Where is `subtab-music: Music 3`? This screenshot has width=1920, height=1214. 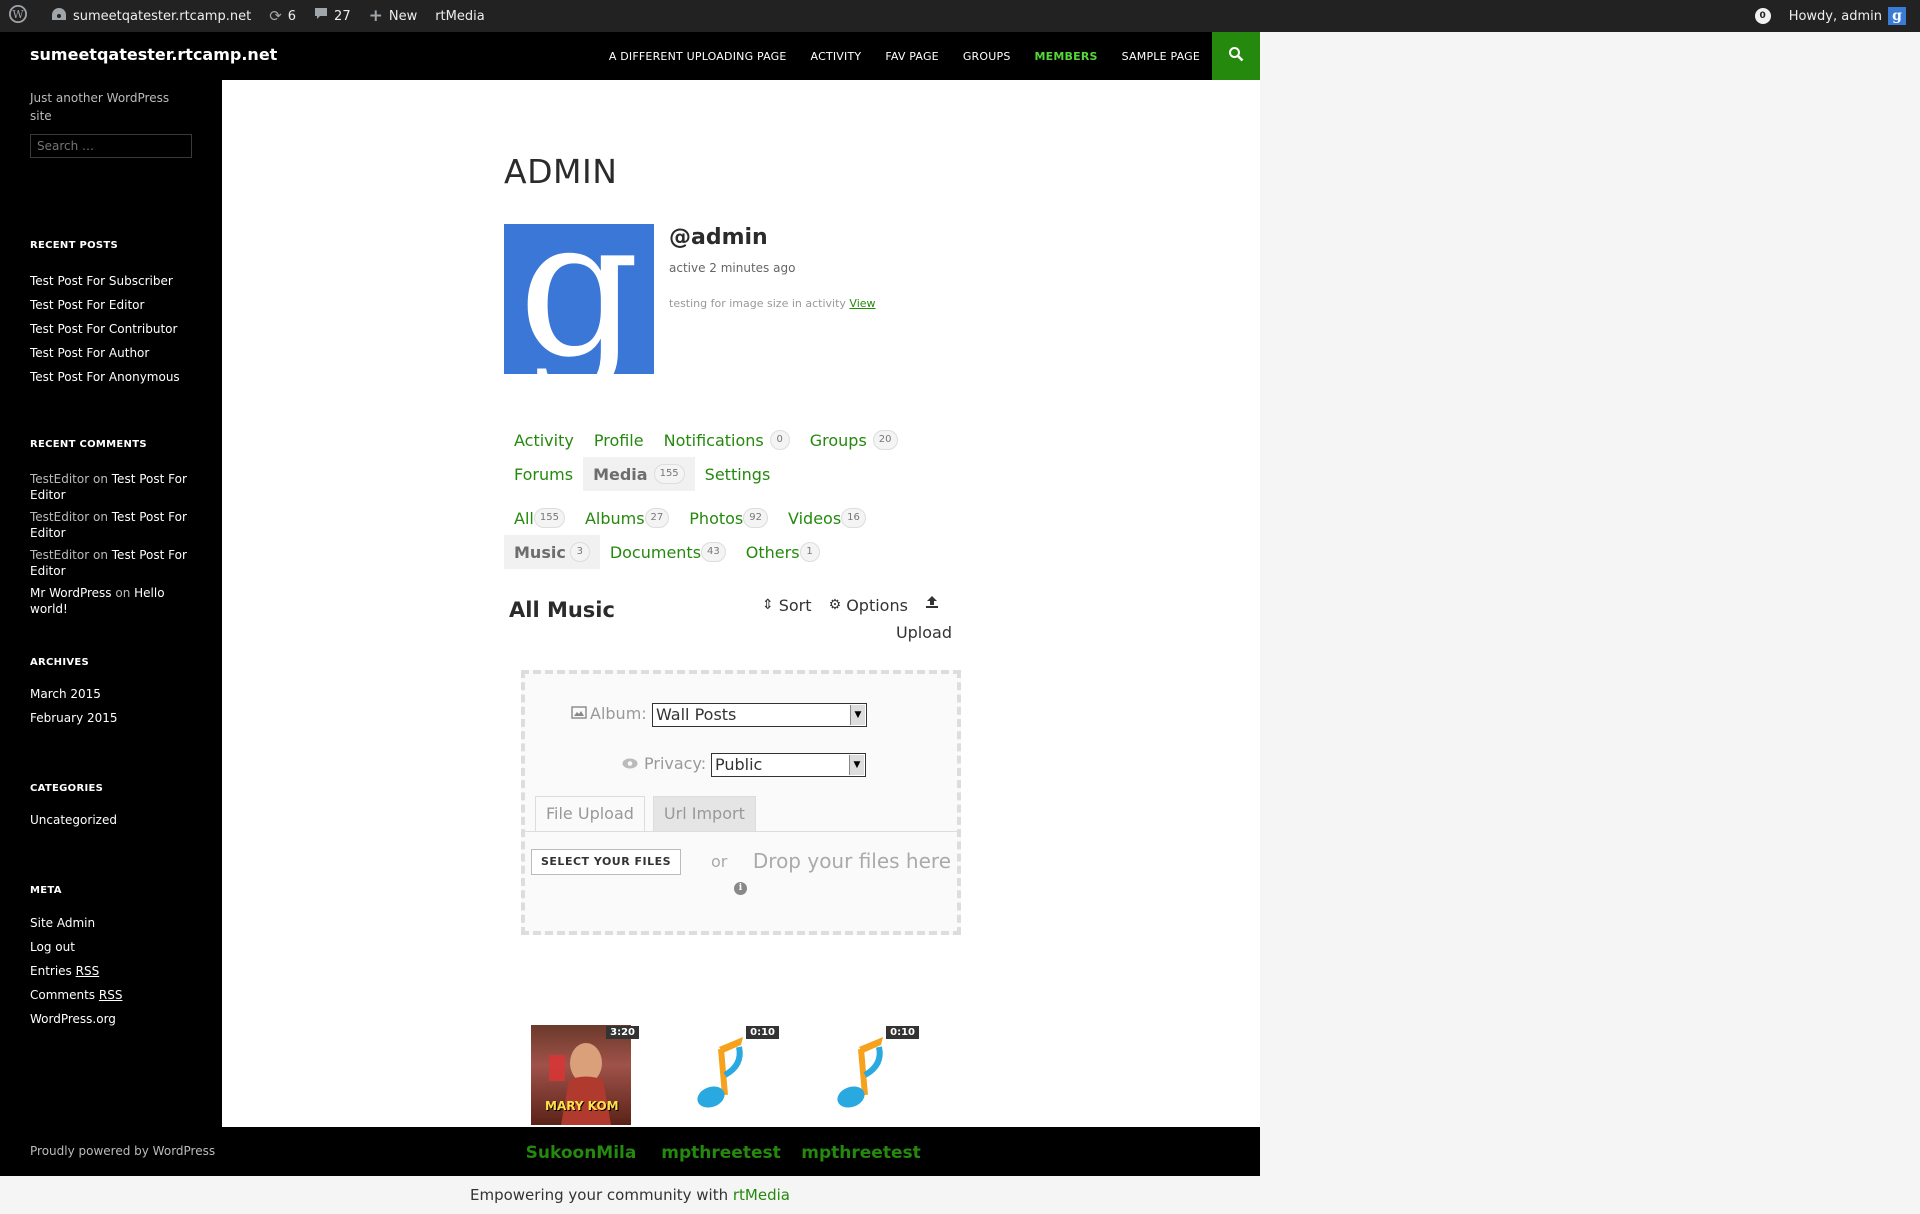
subtab-music: Music 3 is located at coordinates (552, 552).